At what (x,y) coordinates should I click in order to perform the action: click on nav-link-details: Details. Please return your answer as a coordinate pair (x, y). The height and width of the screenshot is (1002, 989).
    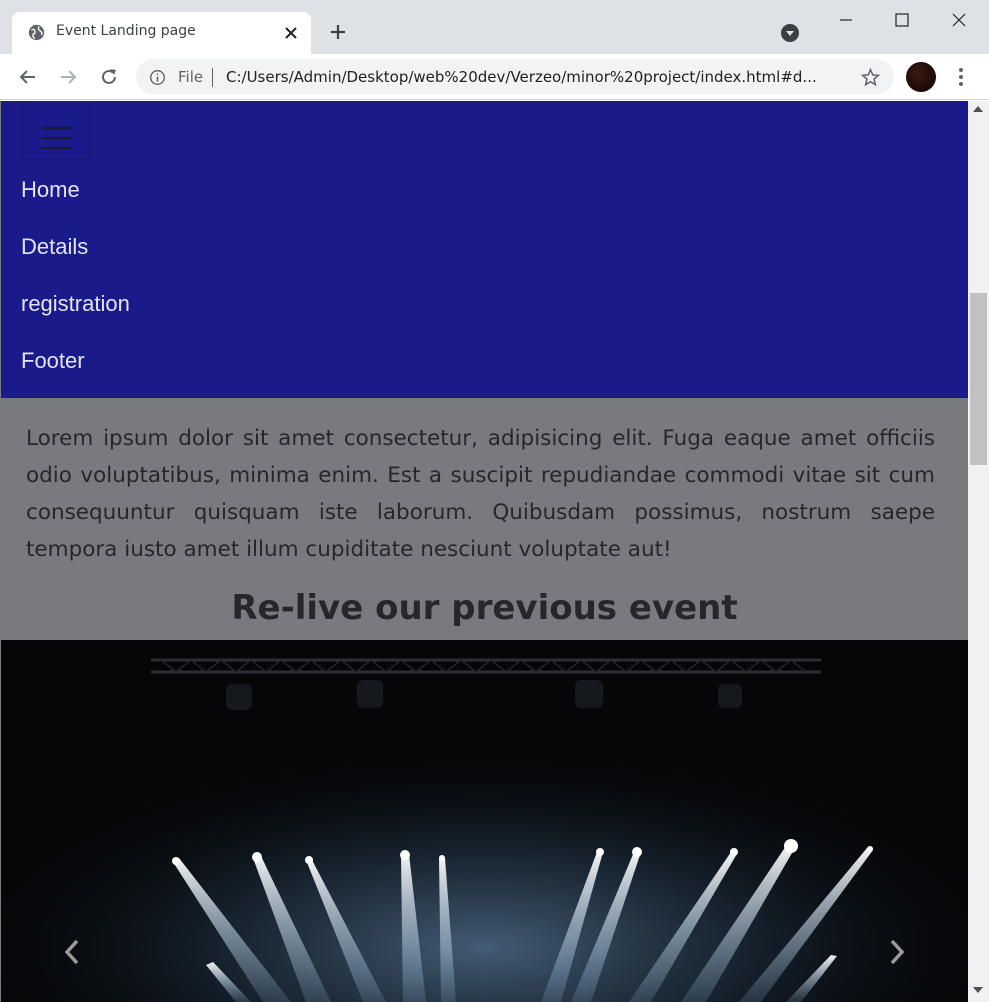
    Looking at the image, I should click on (54, 247).